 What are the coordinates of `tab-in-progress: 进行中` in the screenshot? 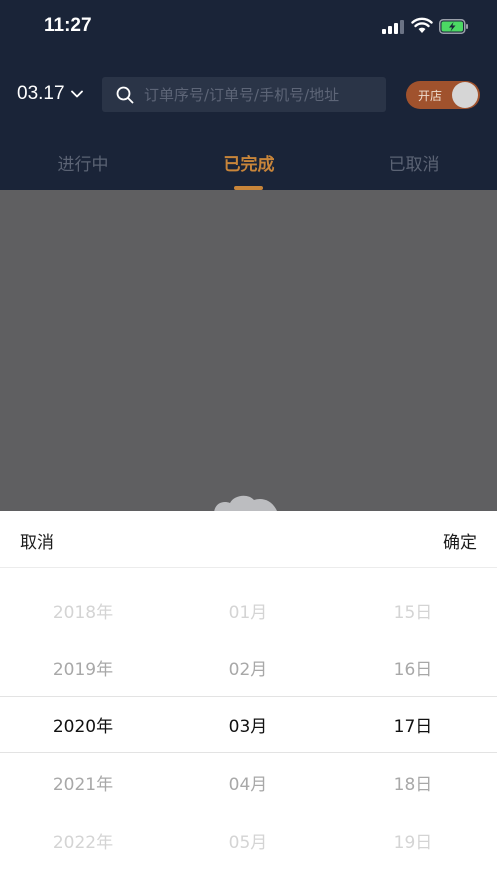 It's located at (83, 162).